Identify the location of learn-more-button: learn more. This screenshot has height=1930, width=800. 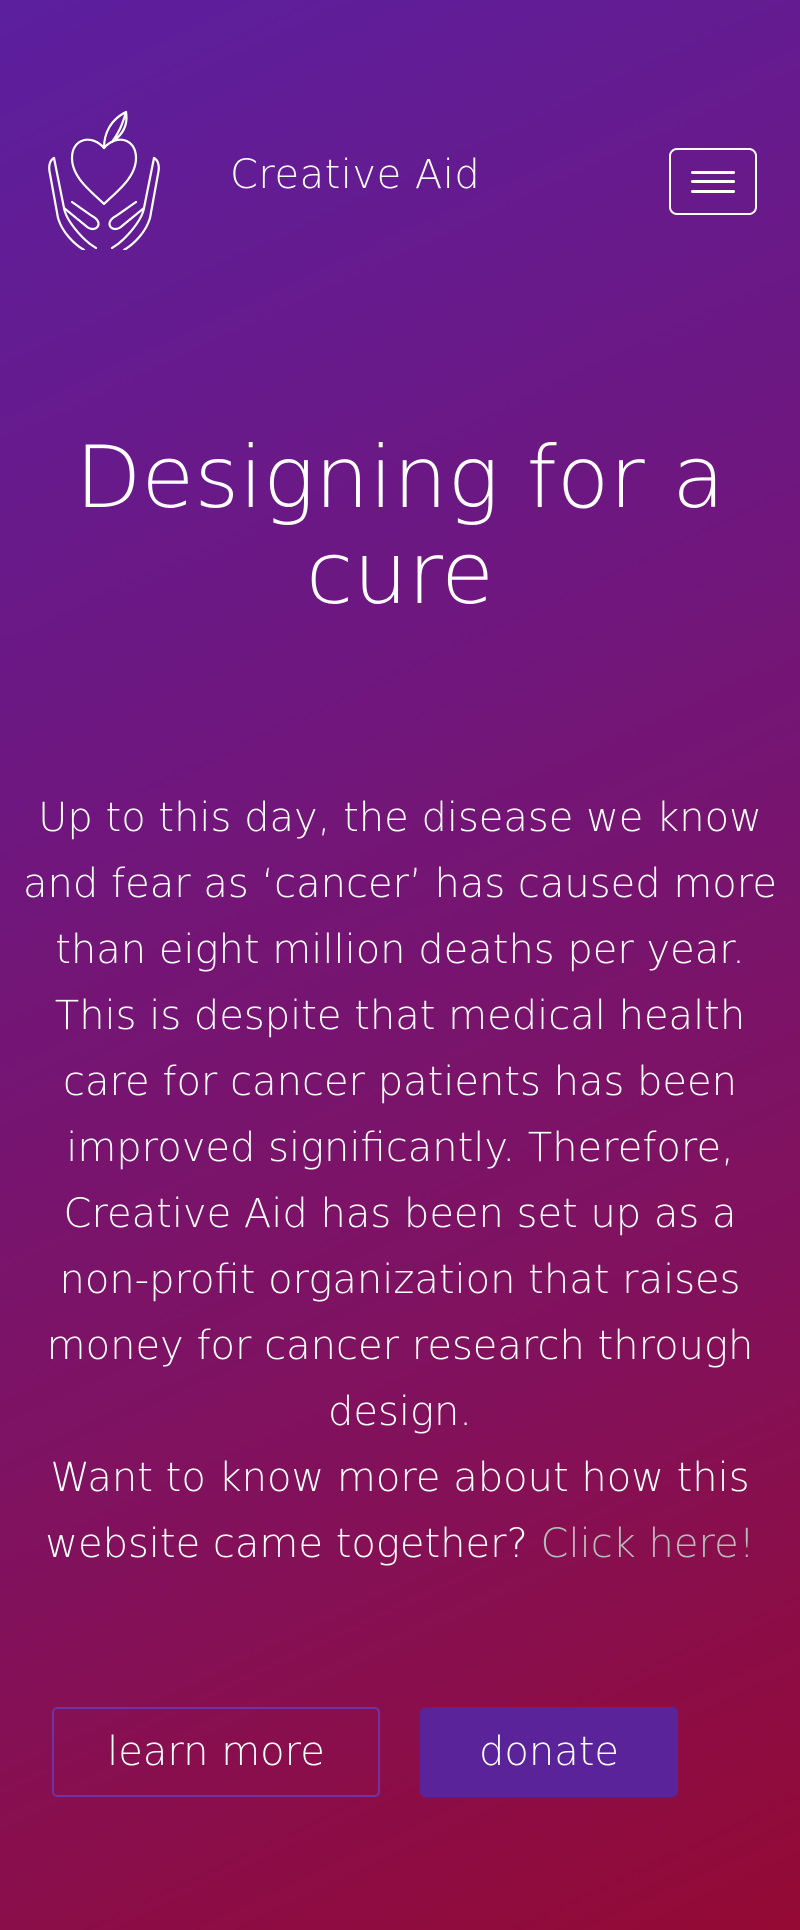
(216, 1752).